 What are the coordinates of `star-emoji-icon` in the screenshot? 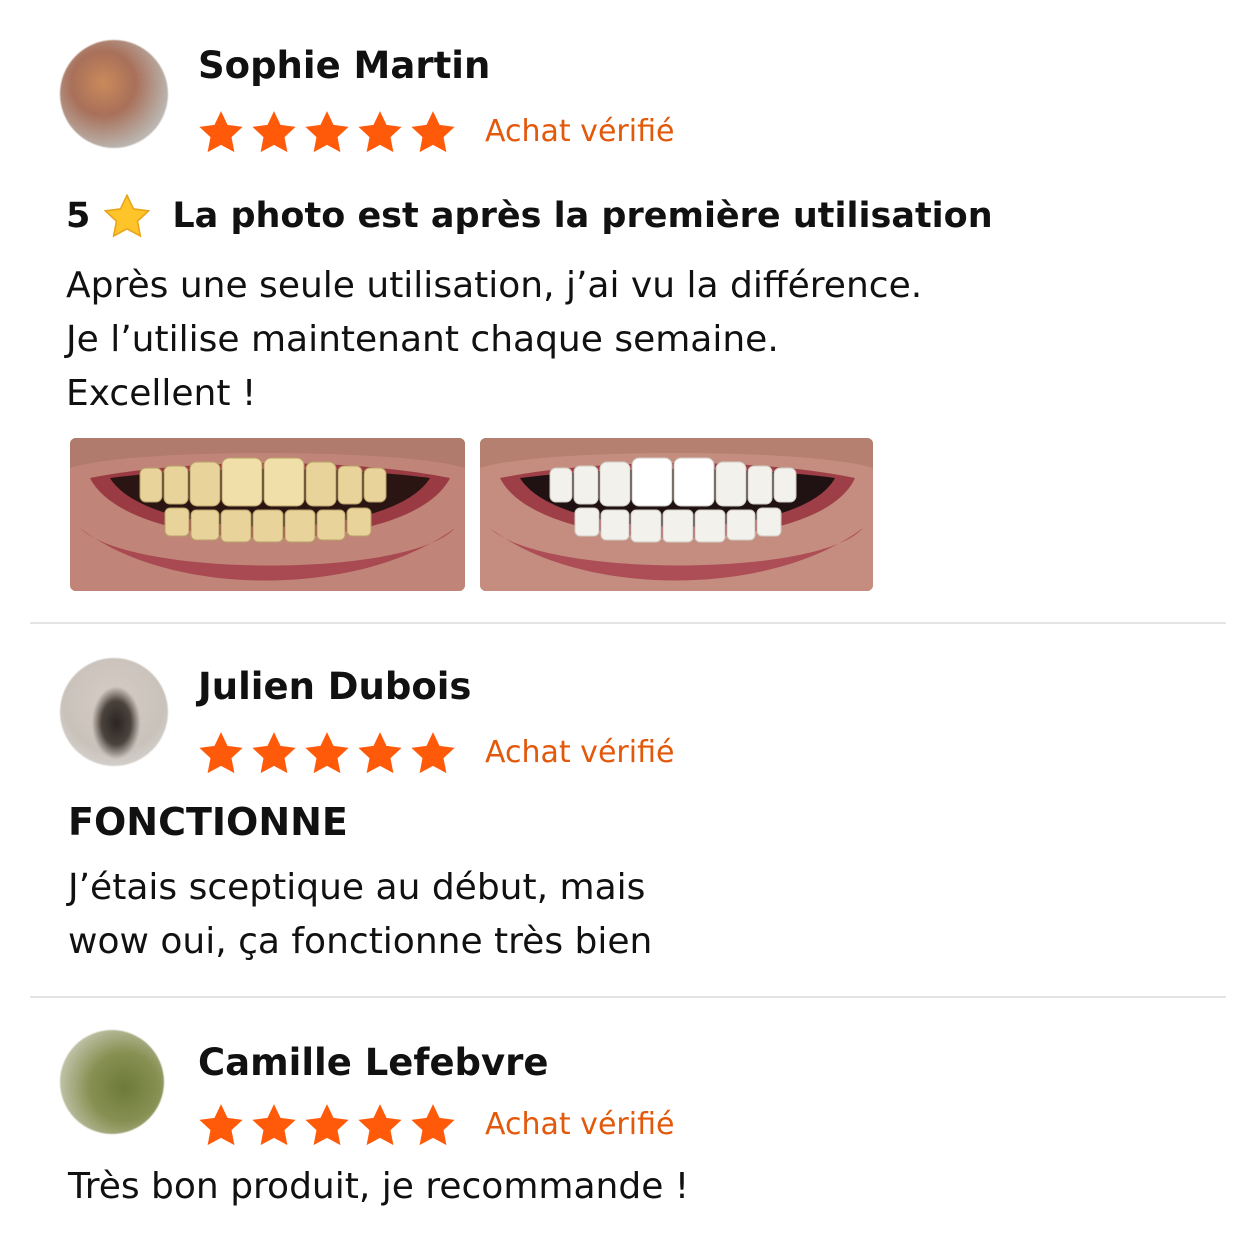 It's located at (127, 215).